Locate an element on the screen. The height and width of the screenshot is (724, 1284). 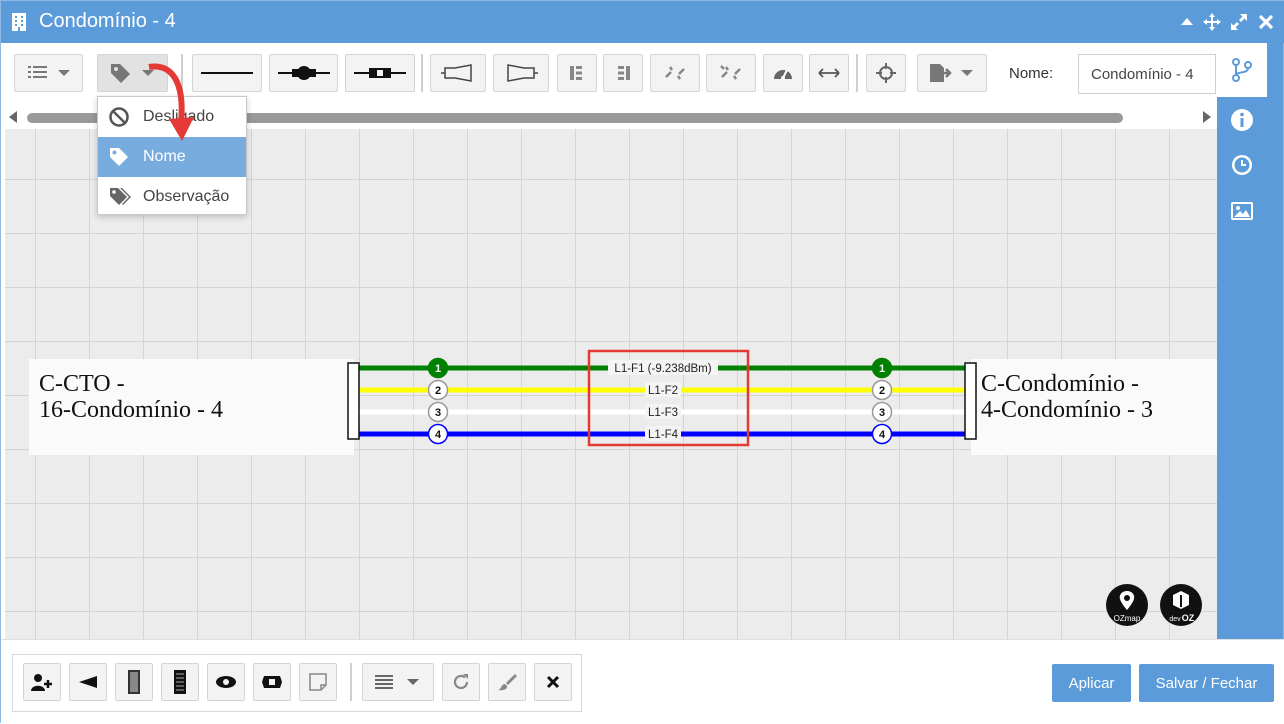
splitter-button is located at coordinates (88, 682).